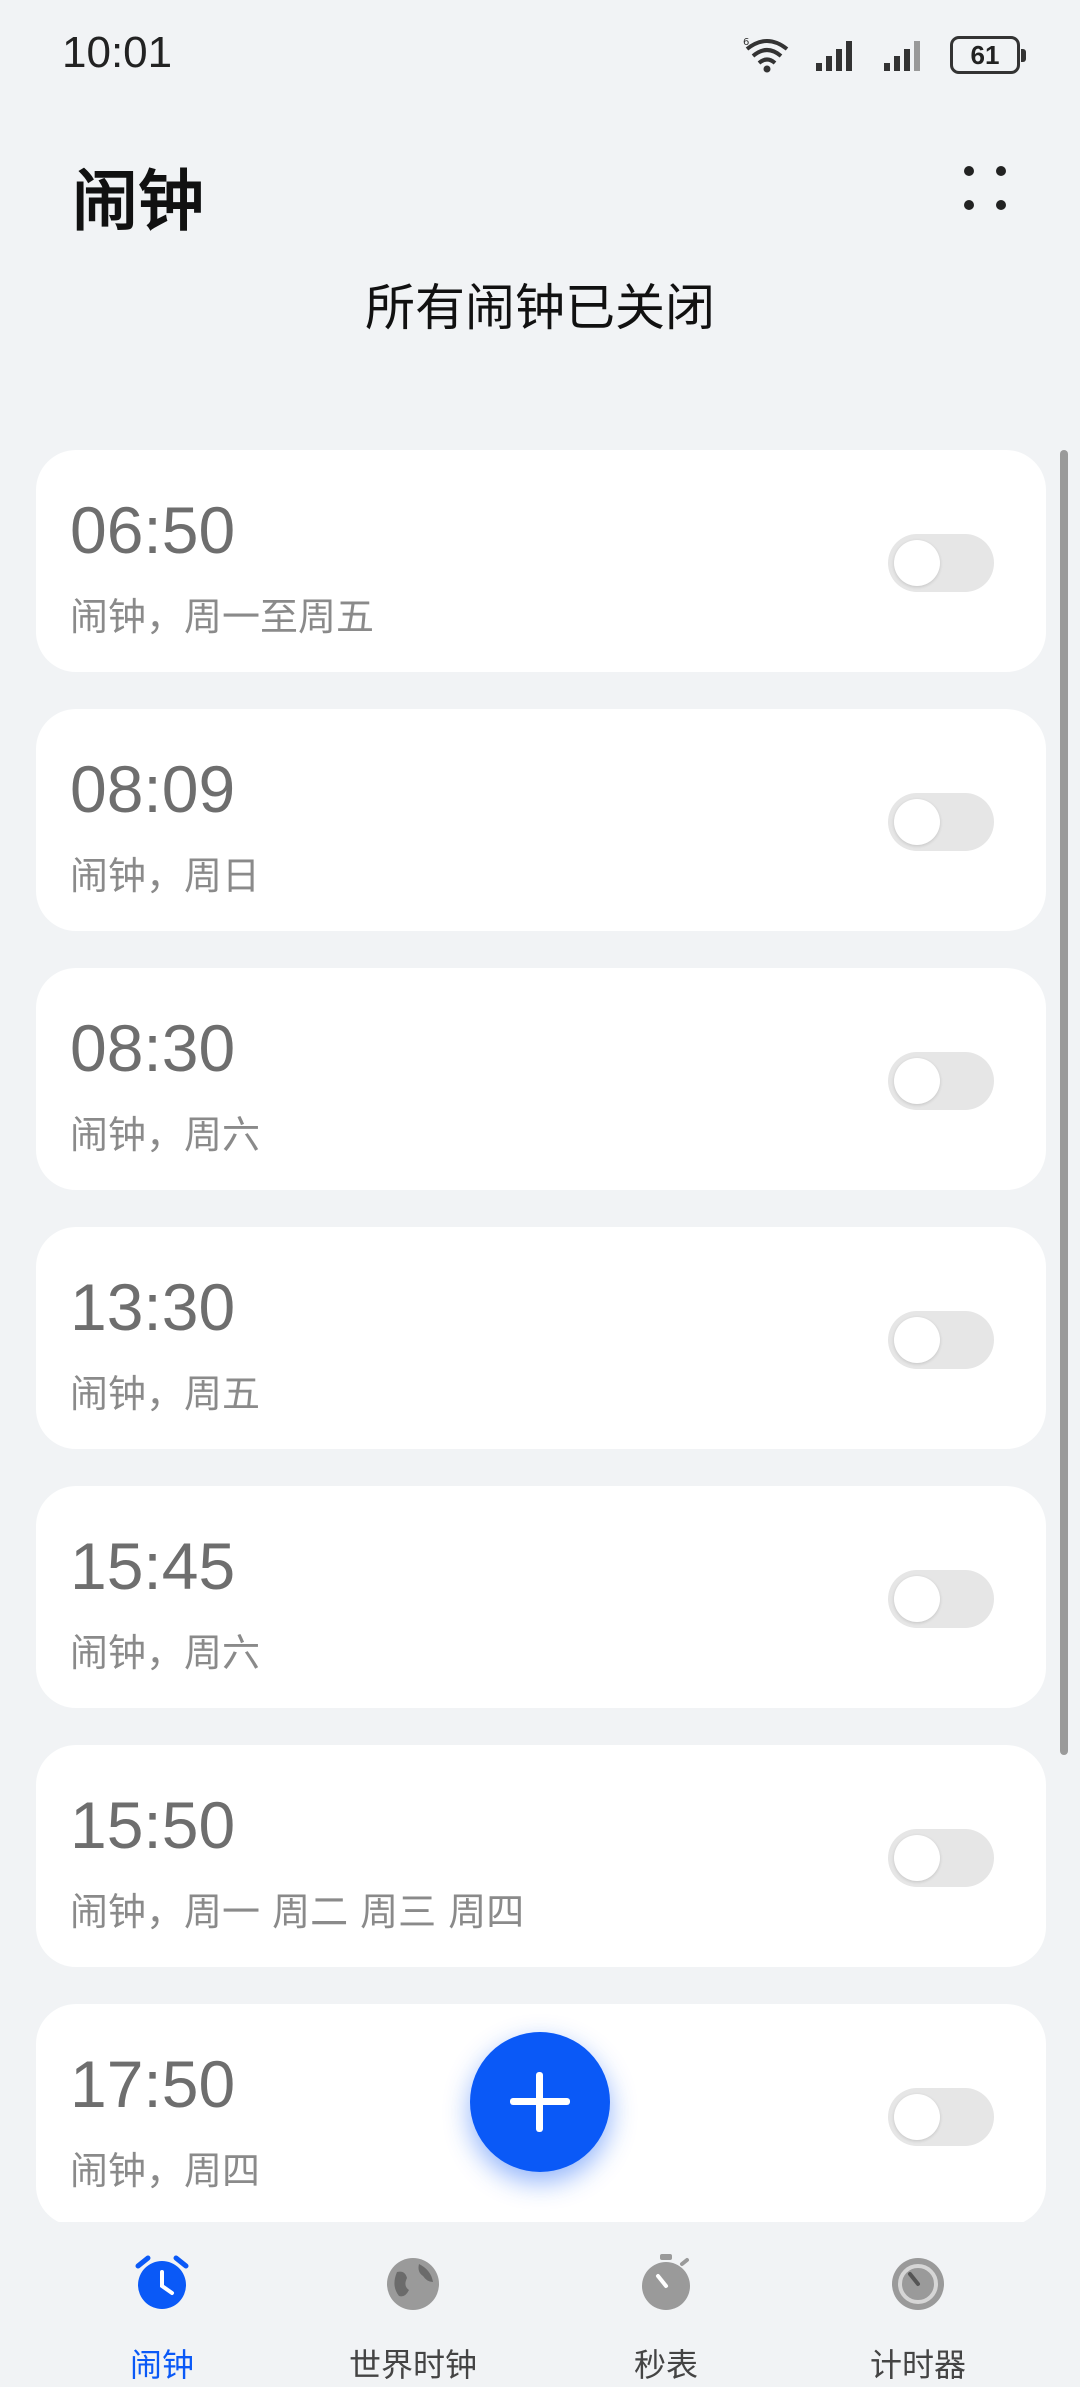 The image size is (1080, 2387). What do you see at coordinates (413, 2284) in the screenshot?
I see `globe-icon` at bounding box center [413, 2284].